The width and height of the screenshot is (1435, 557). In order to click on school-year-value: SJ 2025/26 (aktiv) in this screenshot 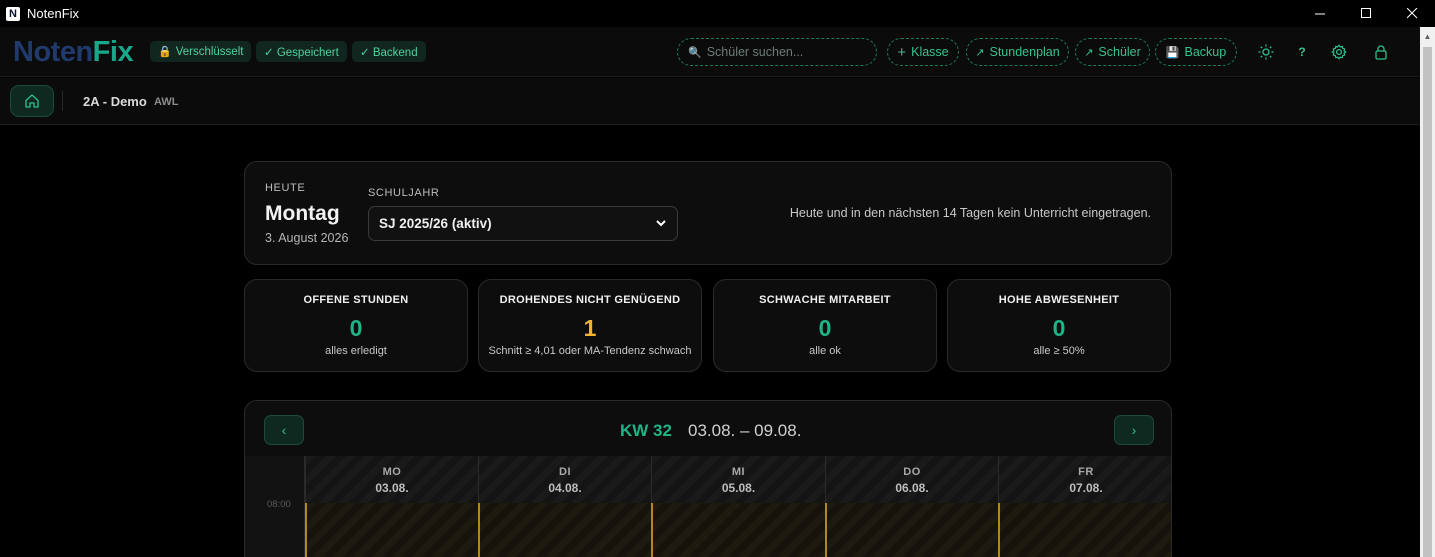, I will do `click(435, 223)`.